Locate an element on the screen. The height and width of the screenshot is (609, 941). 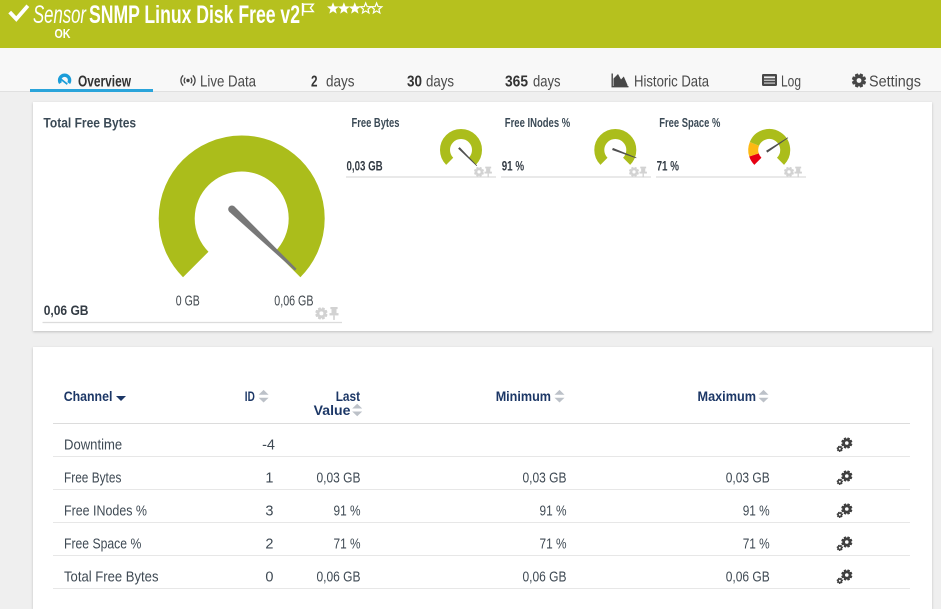
svg-text: Sensor is located at coordinates (60, 15).